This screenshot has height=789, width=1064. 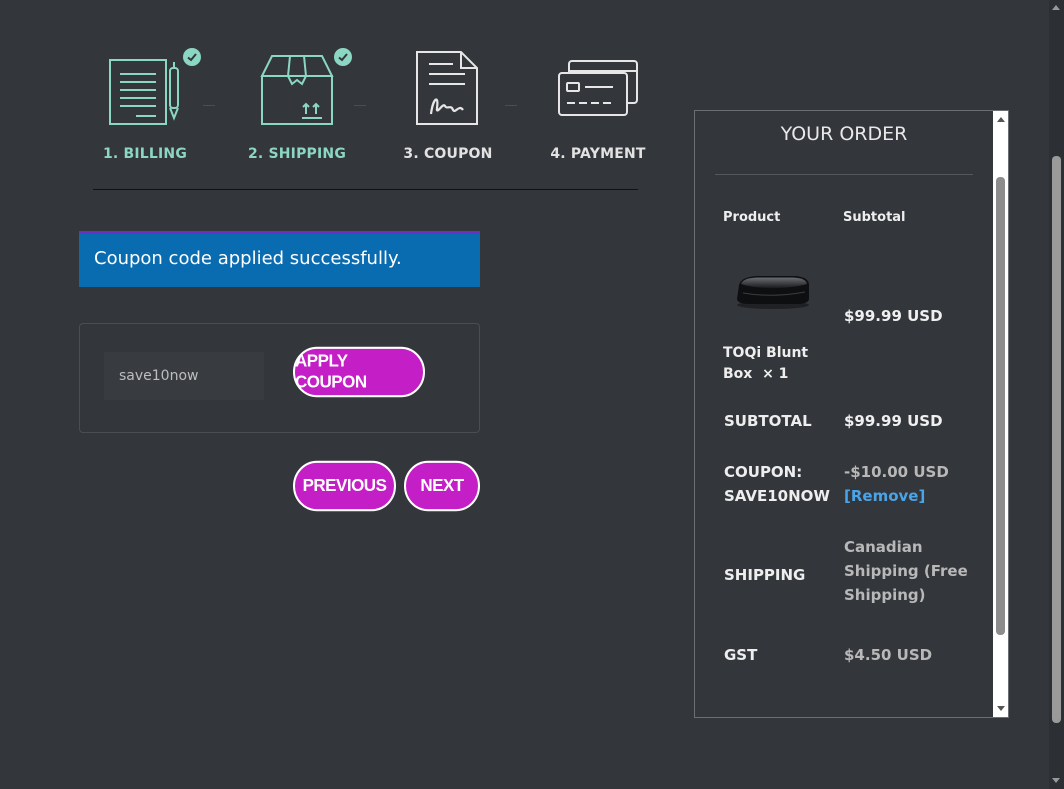 I want to click on step-label: 1. BILLING, so click(x=145, y=154).